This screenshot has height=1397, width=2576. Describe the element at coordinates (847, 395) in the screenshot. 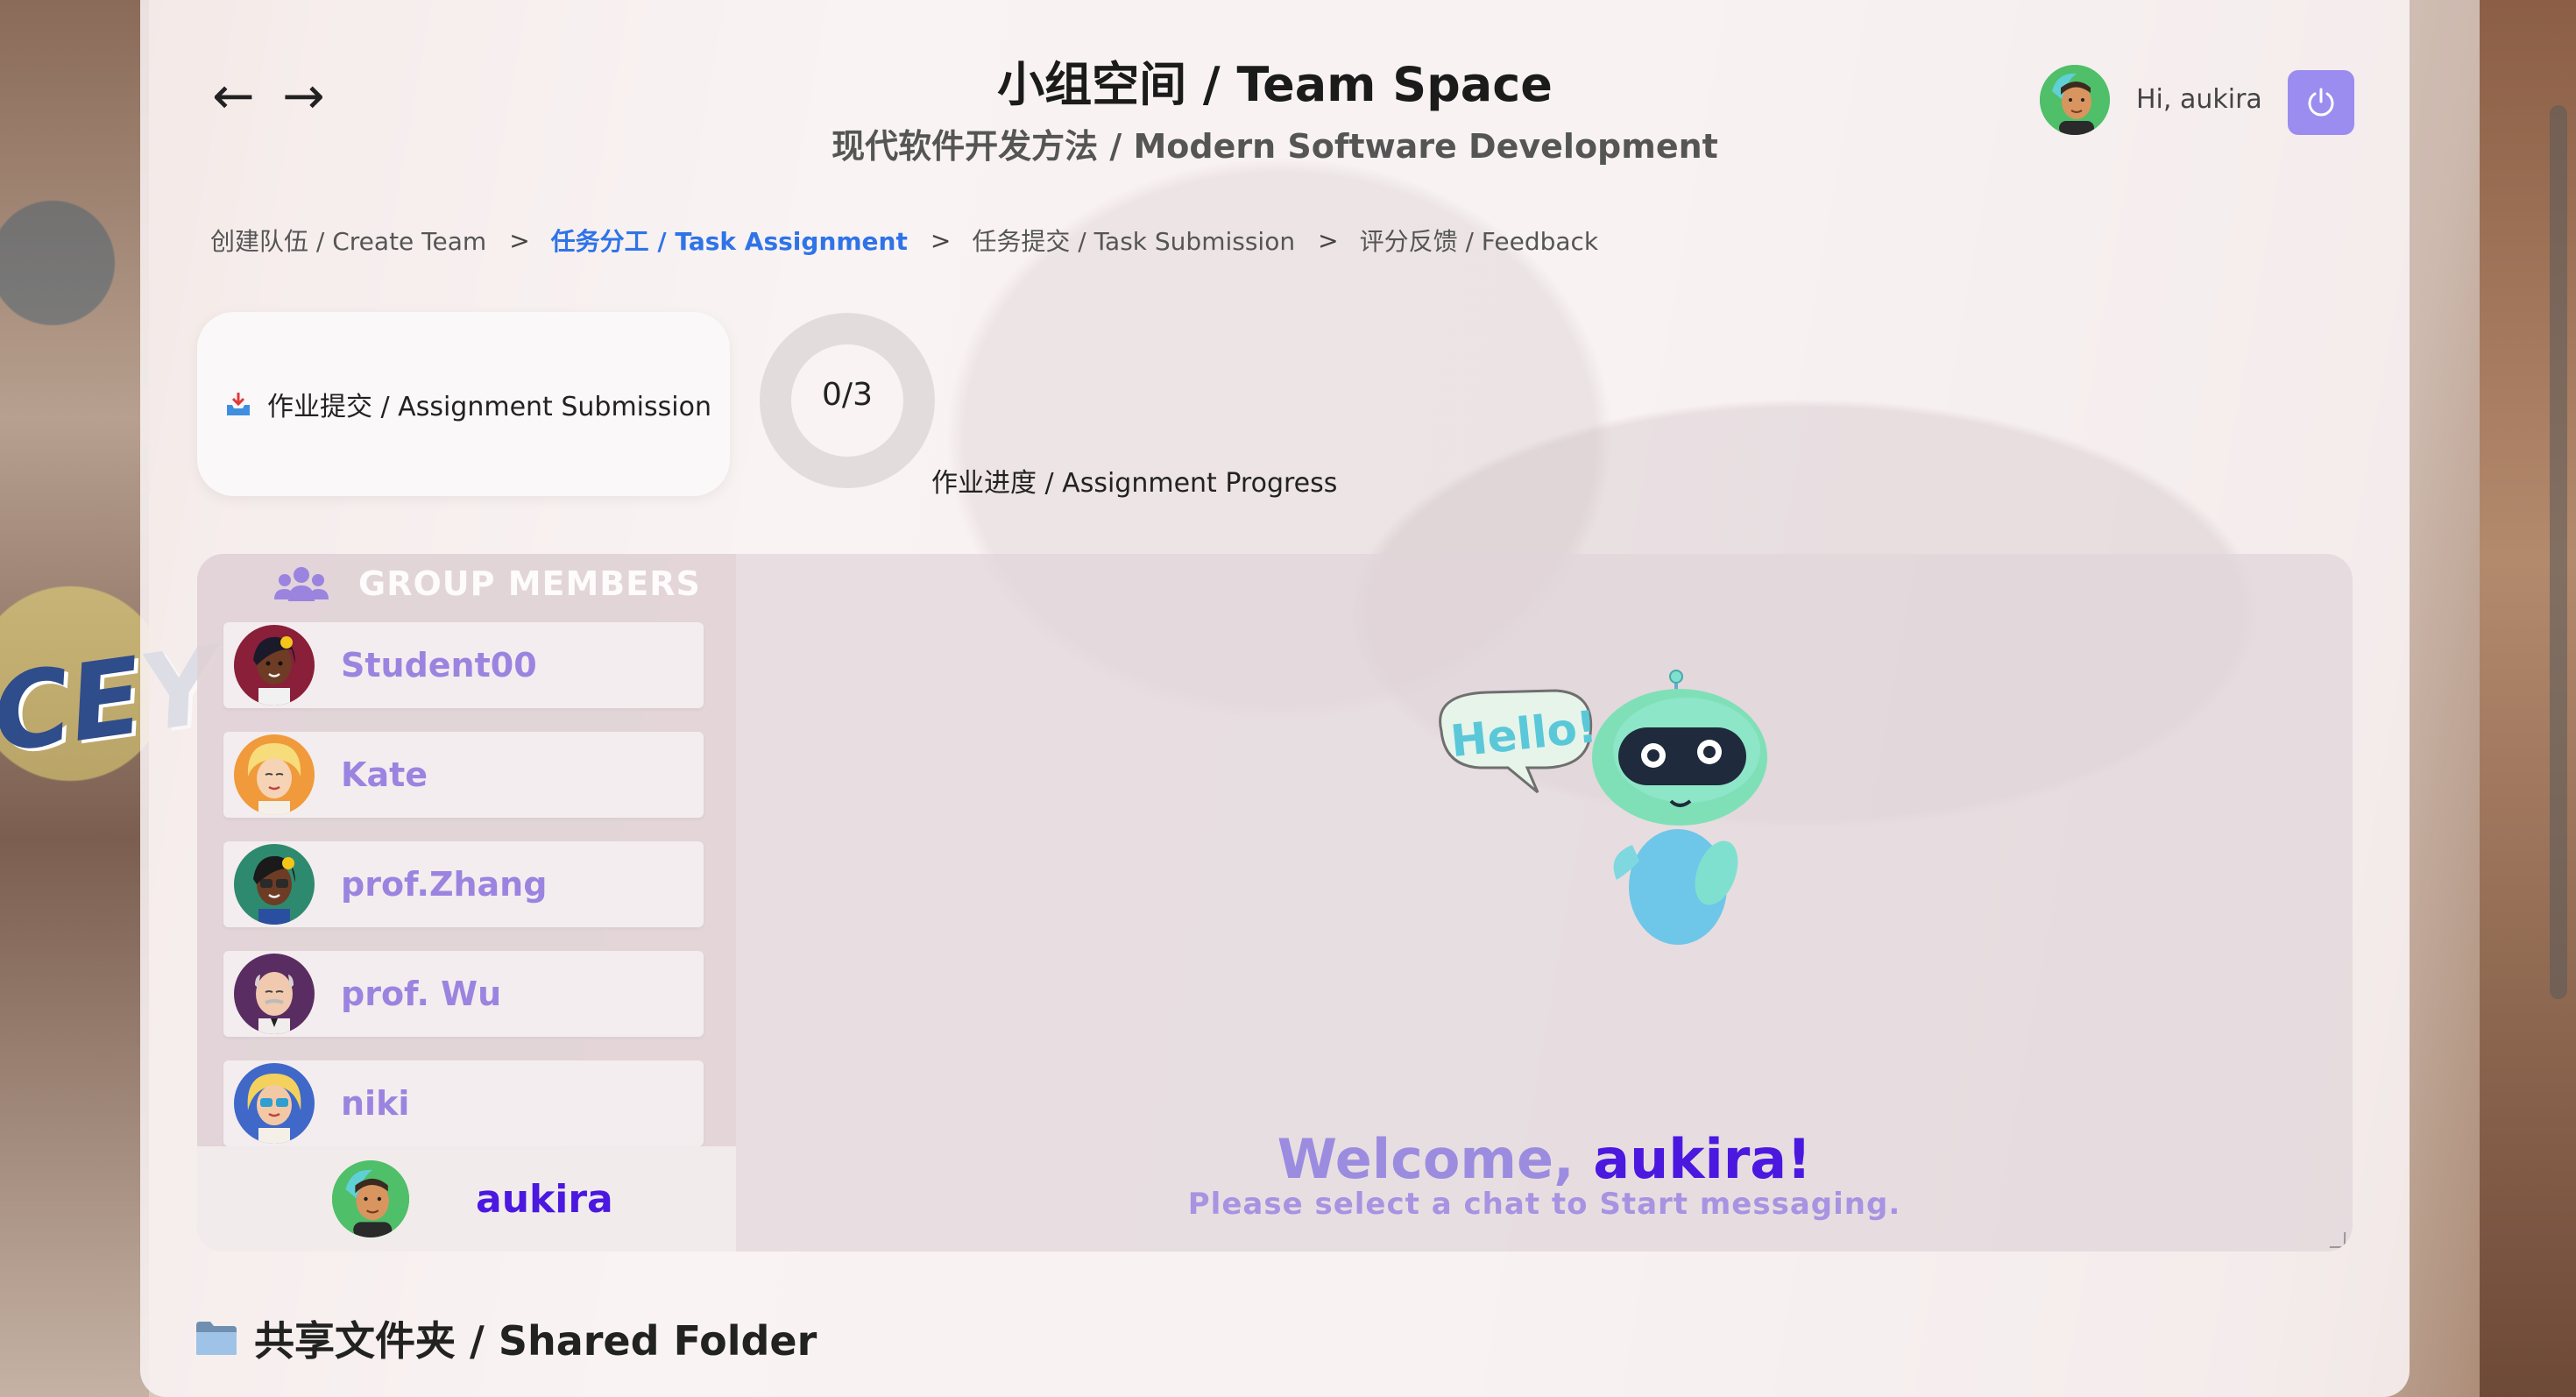

I see `assignment-progress-count: 0/3` at that location.